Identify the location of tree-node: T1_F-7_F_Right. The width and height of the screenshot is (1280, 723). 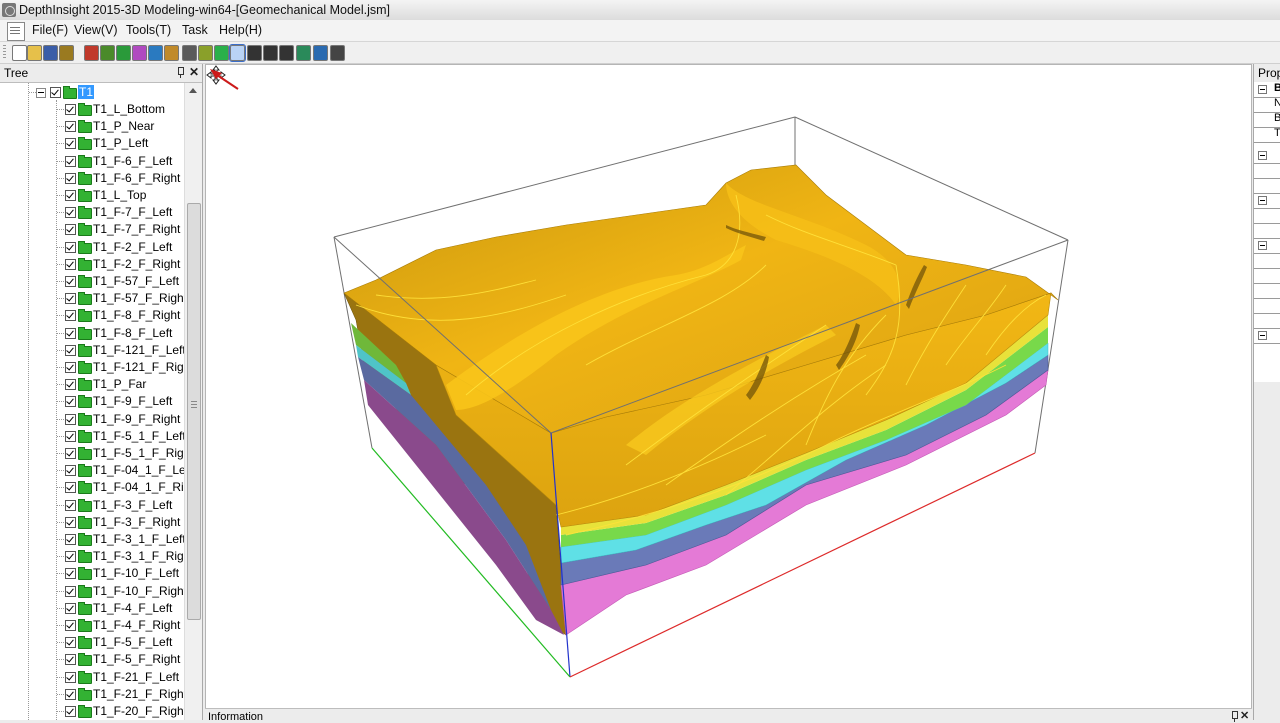
(92, 229).